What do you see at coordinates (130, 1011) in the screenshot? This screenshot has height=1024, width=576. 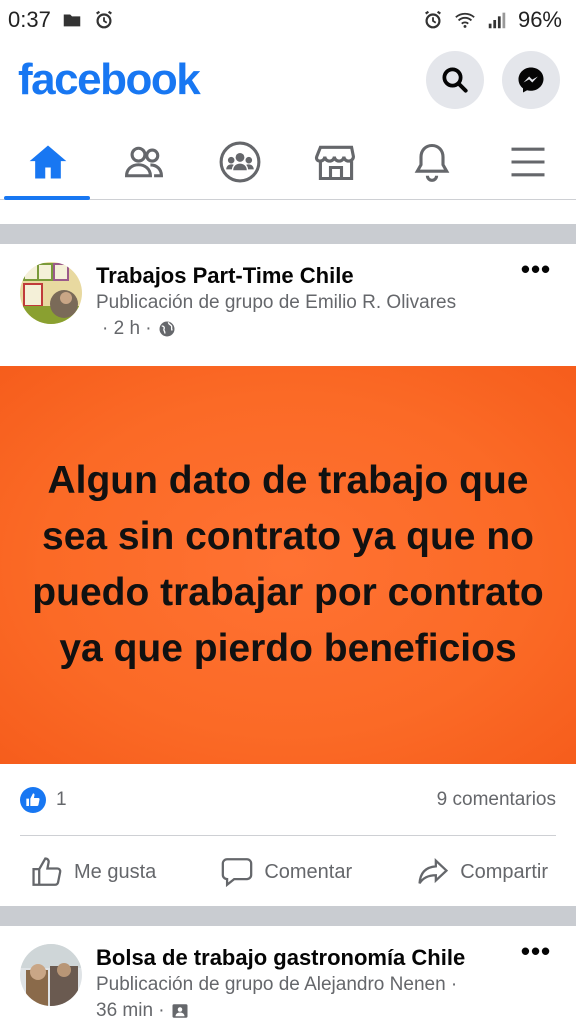 I see `post-timestamp: 36 min ·` at bounding box center [130, 1011].